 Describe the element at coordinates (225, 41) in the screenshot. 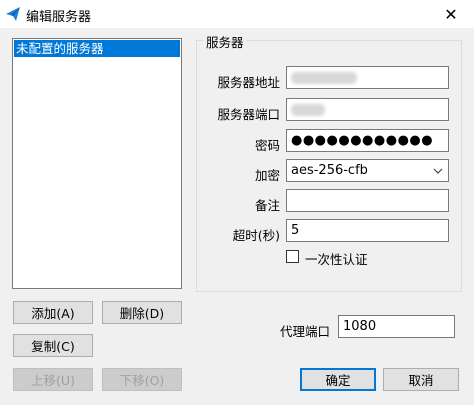

I see `server-group-title: 服务器` at that location.